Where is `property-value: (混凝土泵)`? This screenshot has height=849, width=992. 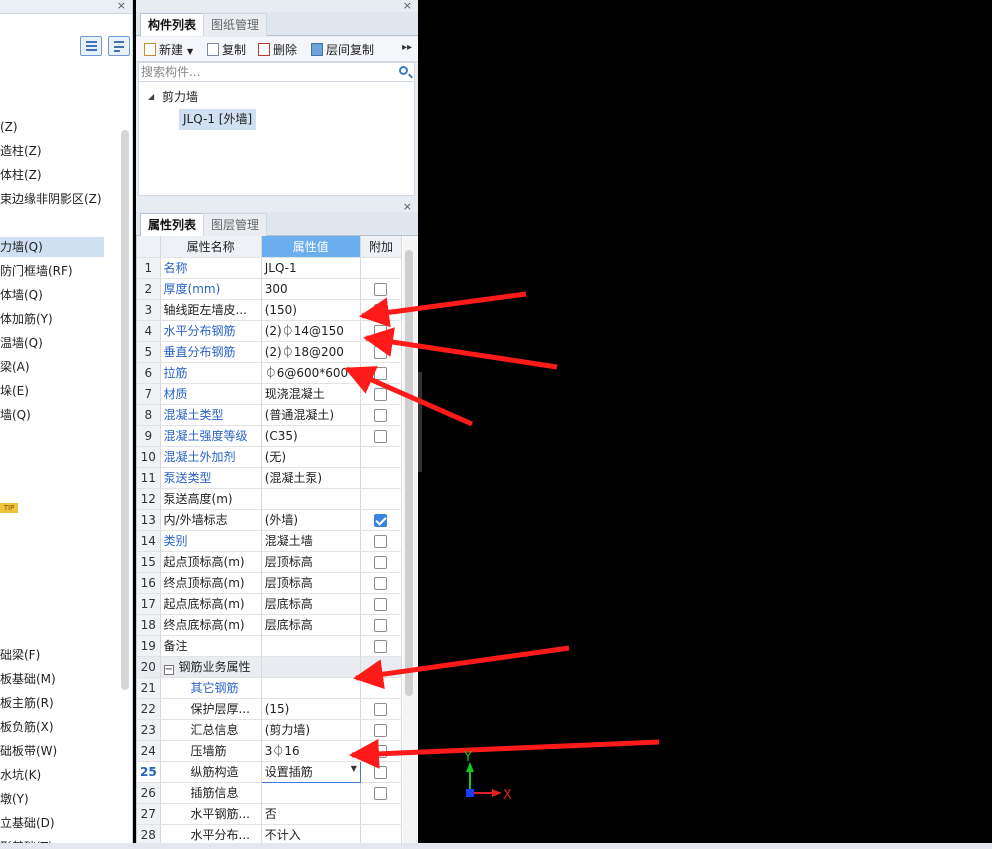 property-value: (混凝土泵) is located at coordinates (311, 478).